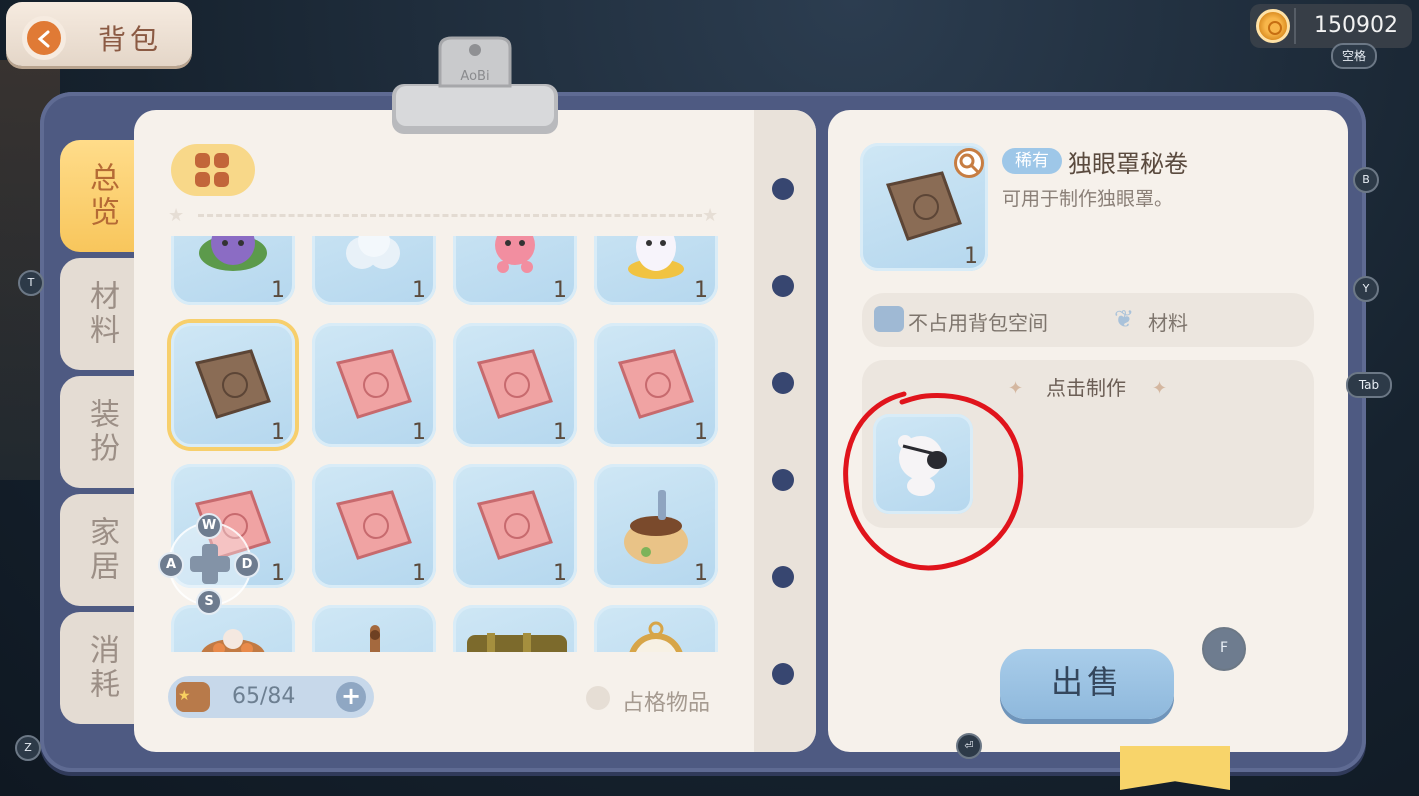 The height and width of the screenshot is (796, 1419). I want to click on coin-icon, so click(1273, 26).